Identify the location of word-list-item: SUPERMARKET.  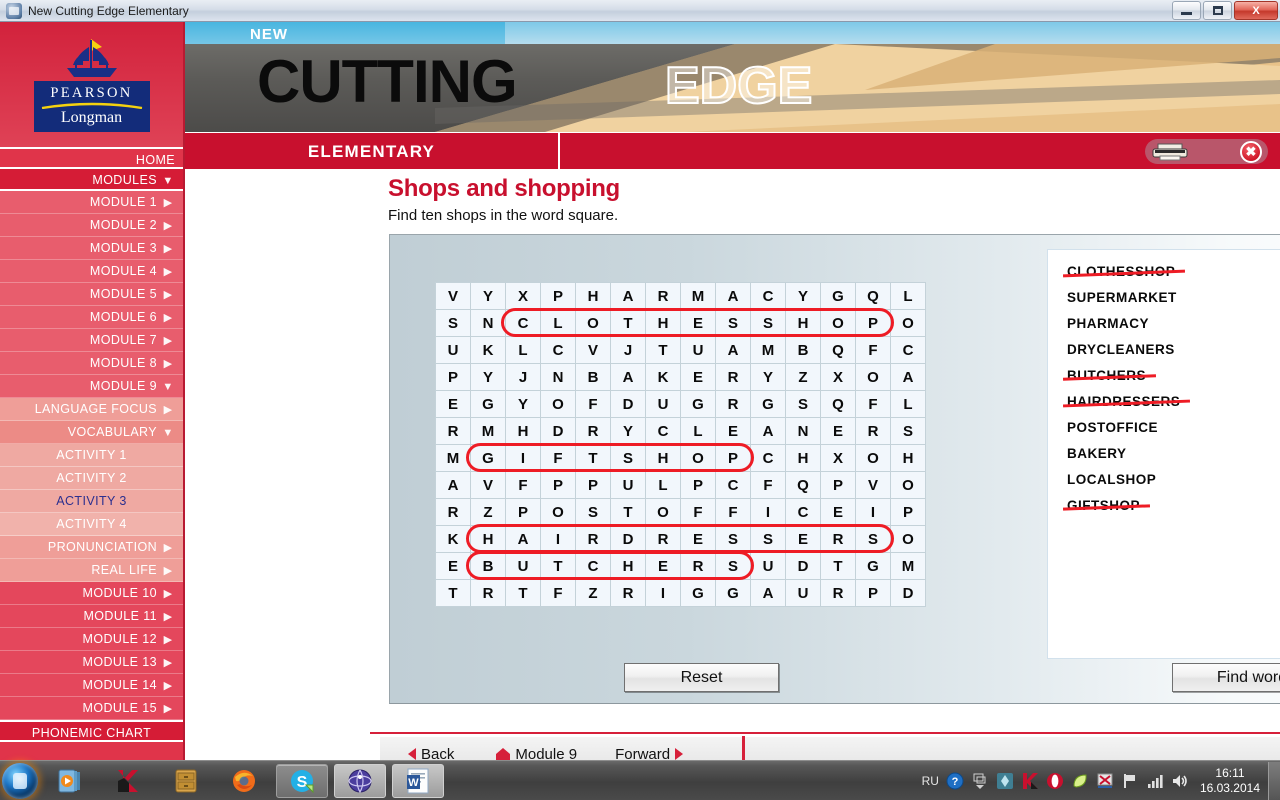
(1173, 298).